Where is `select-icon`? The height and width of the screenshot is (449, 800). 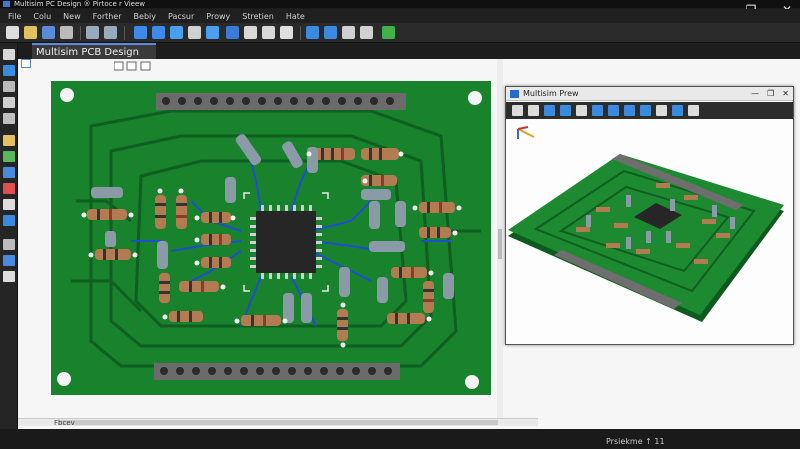
select-icon is located at coordinates (176, 32).